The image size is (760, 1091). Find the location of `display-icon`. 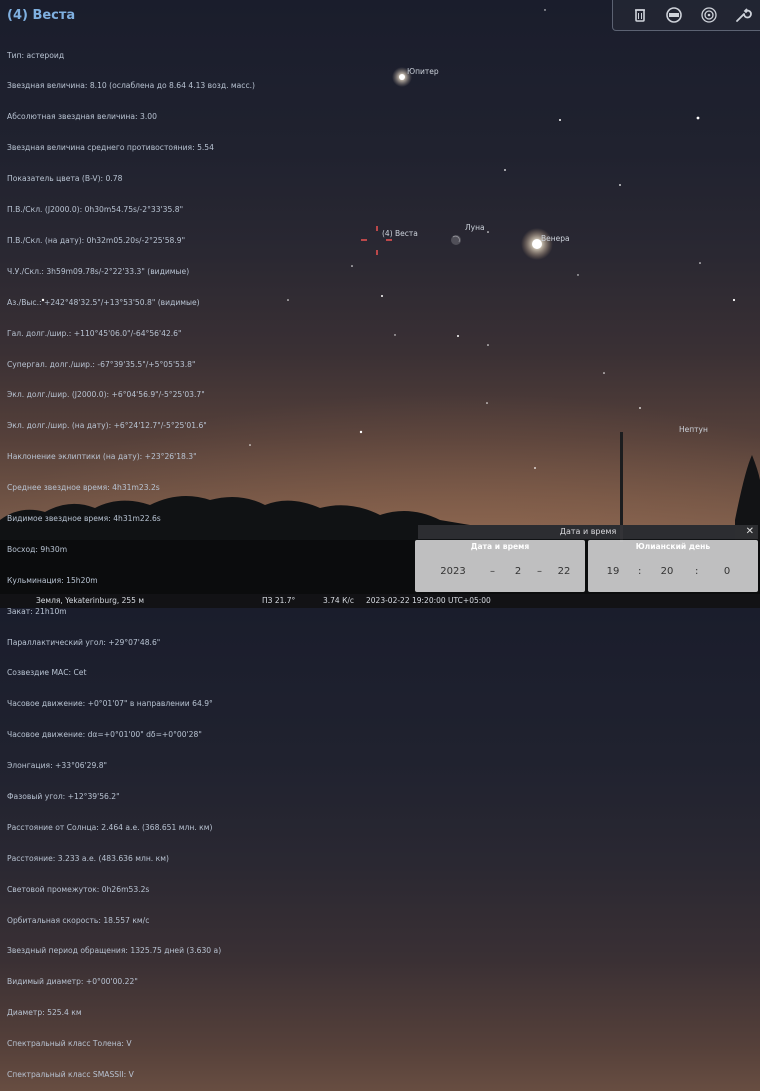

display-icon is located at coordinates (674, 15).